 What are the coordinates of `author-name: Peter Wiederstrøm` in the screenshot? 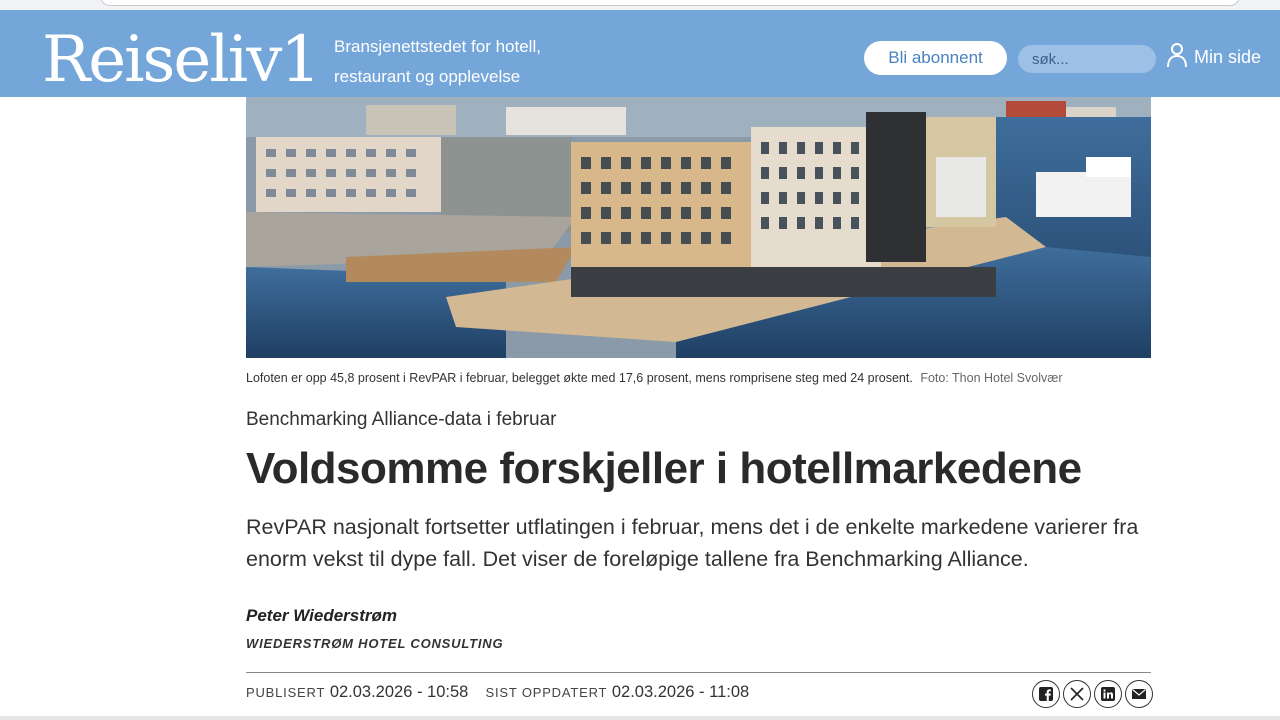 It's located at (321, 616).